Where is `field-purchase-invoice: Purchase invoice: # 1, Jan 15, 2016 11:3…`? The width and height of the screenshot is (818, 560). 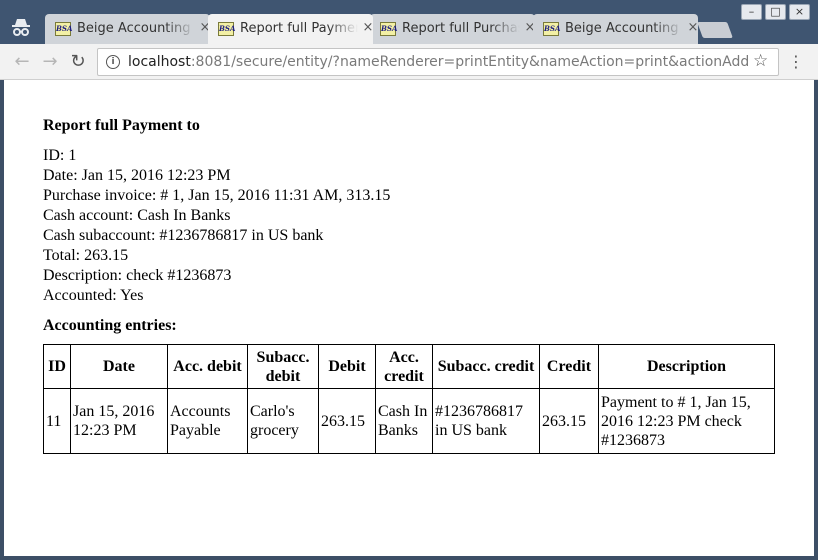 field-purchase-invoice: Purchase invoice: # 1, Jan 15, 2016 11:3… is located at coordinates (217, 195).